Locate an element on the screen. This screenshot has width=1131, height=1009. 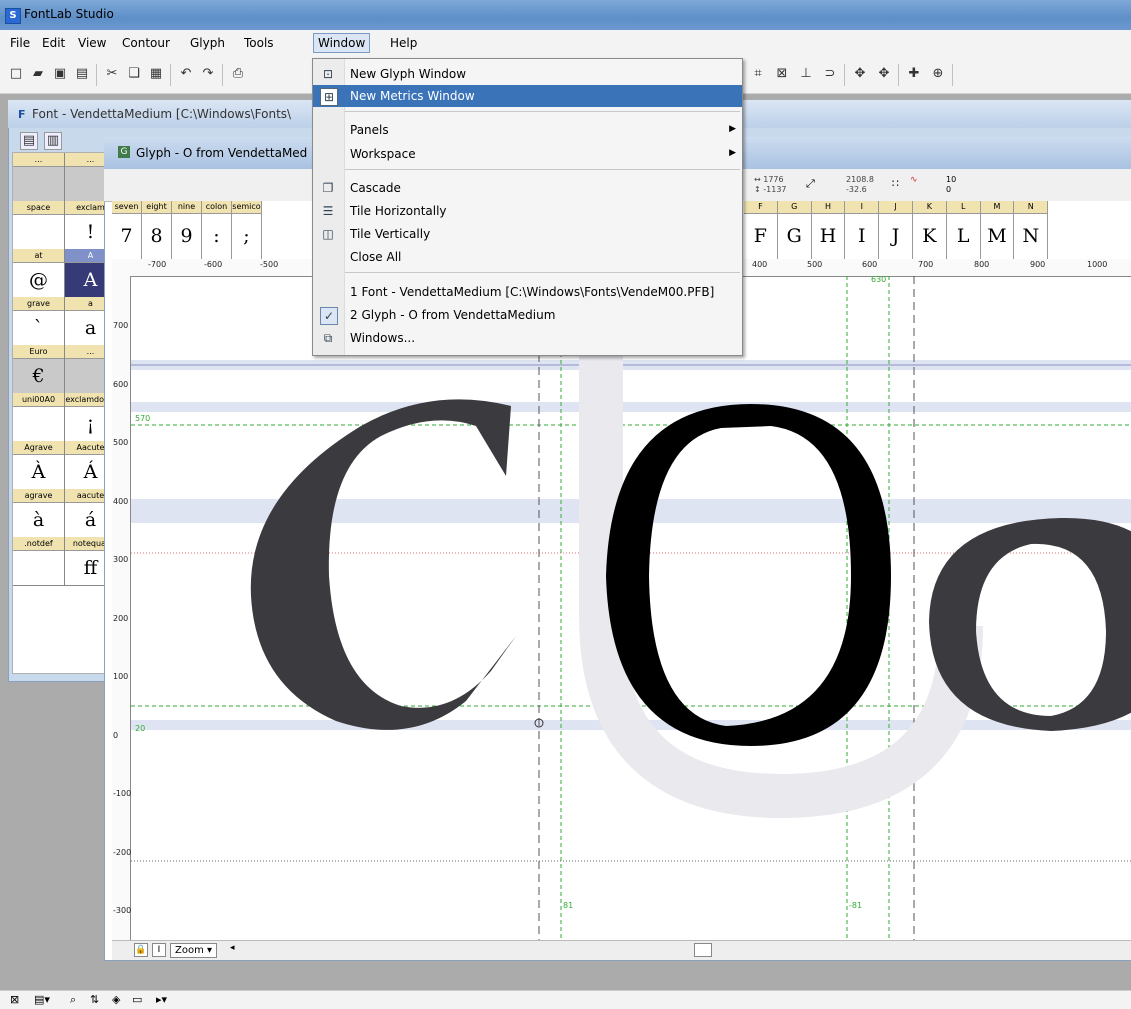
strip-cell: MM is located at coordinates (997, 230).